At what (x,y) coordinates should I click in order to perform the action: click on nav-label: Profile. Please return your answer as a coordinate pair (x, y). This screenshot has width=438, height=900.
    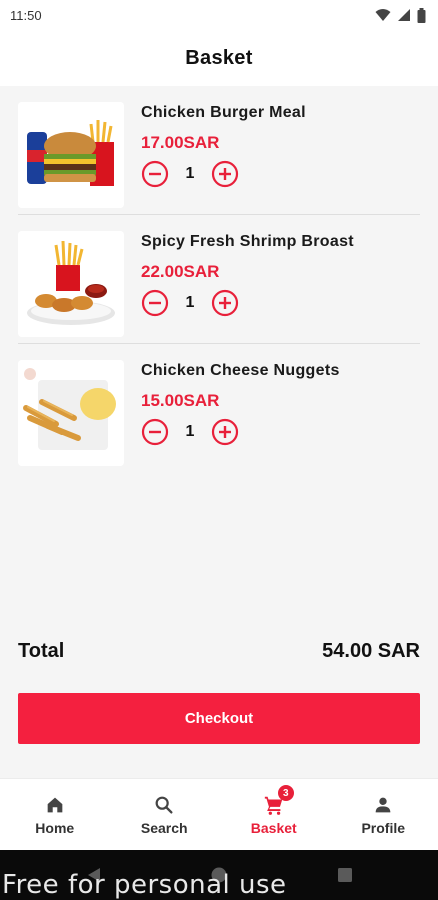
    Looking at the image, I should click on (383, 828).